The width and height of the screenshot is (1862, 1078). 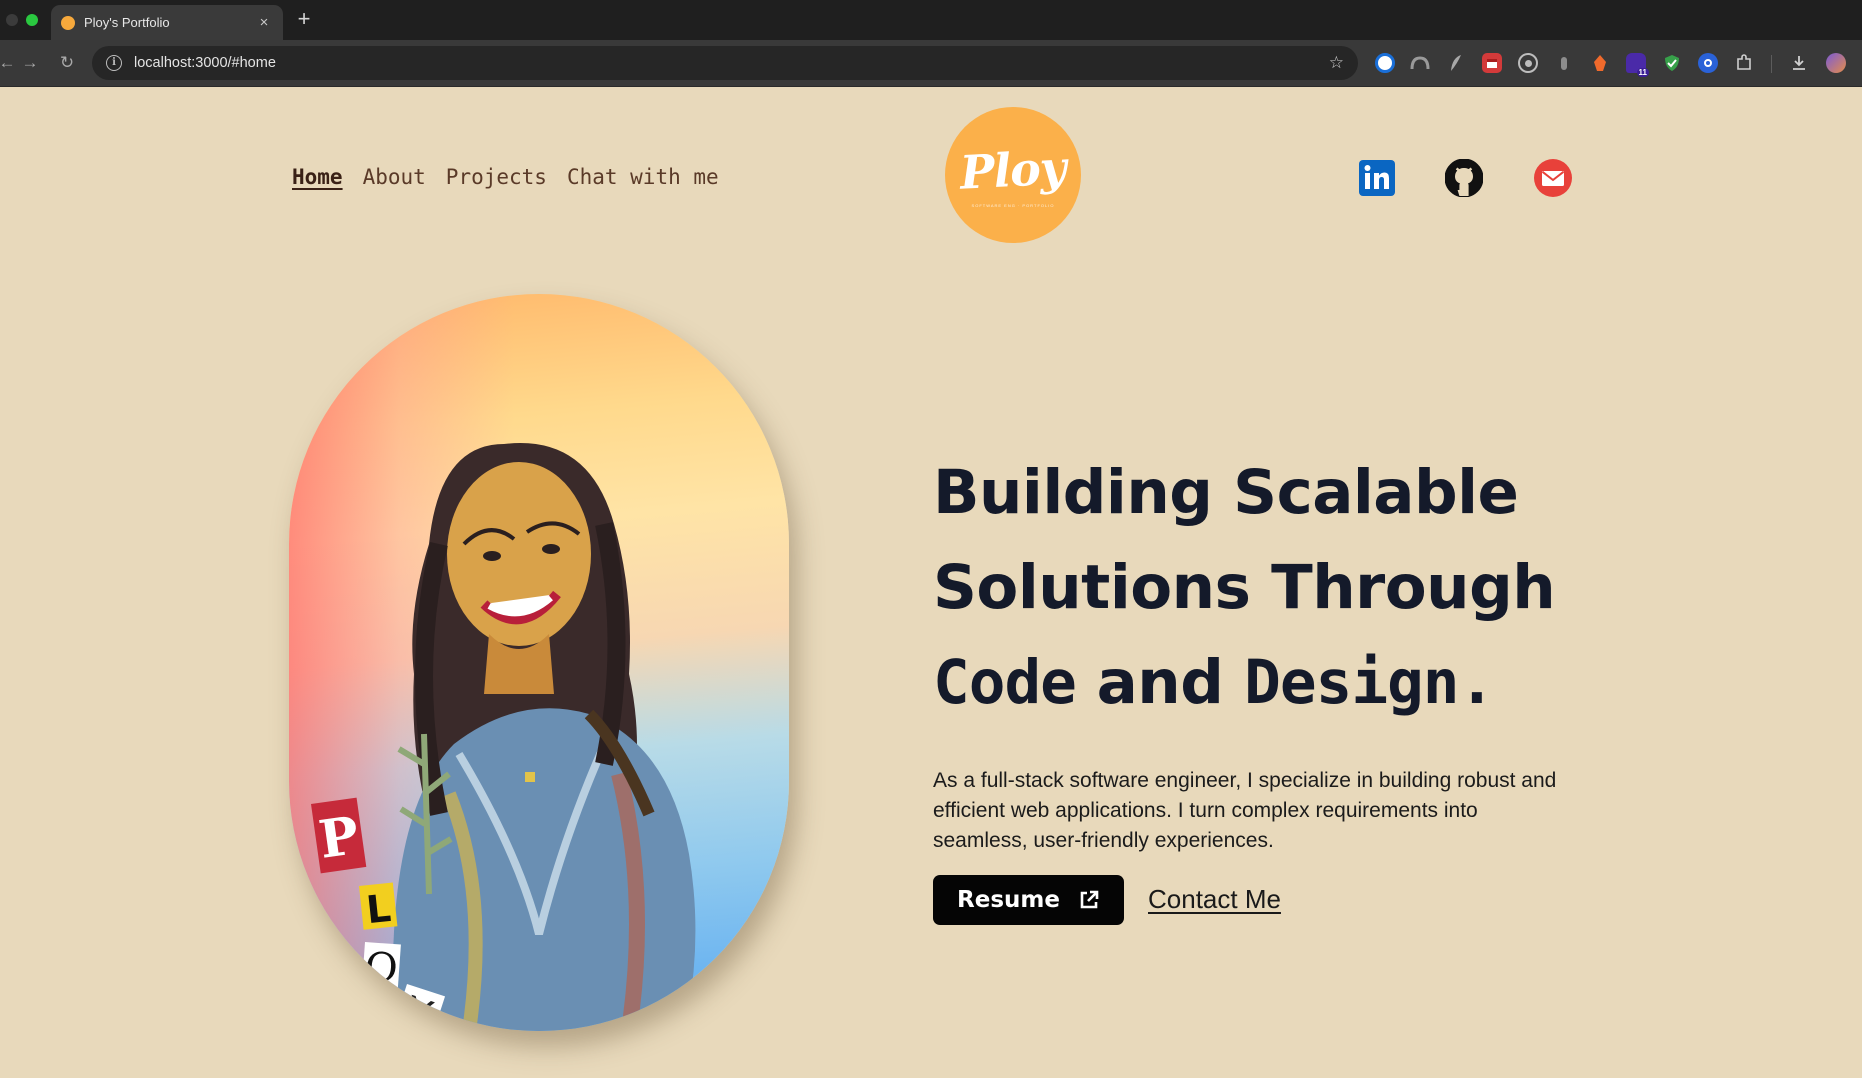 What do you see at coordinates (1799, 63) in the screenshot?
I see `download-icon` at bounding box center [1799, 63].